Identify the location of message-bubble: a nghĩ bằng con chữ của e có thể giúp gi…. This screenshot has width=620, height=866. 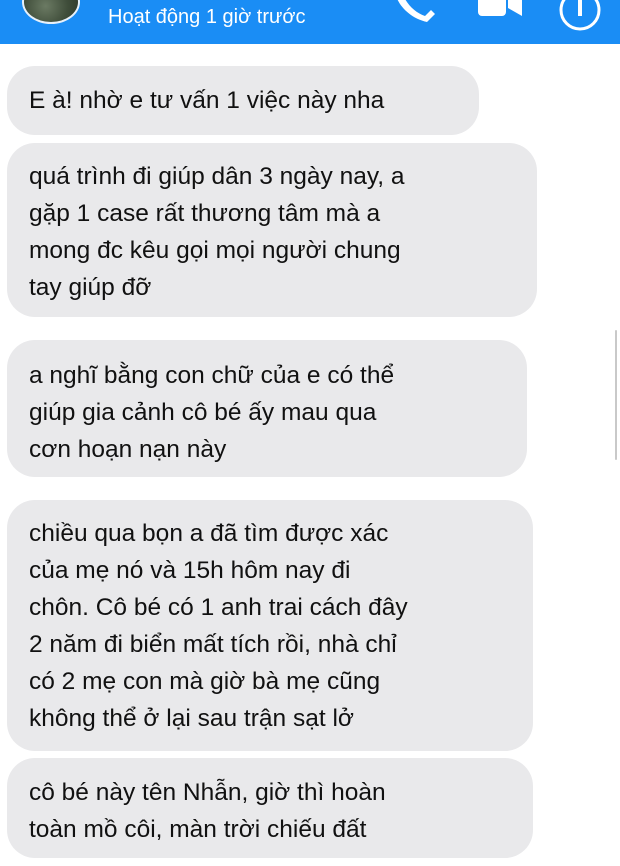
(267, 408).